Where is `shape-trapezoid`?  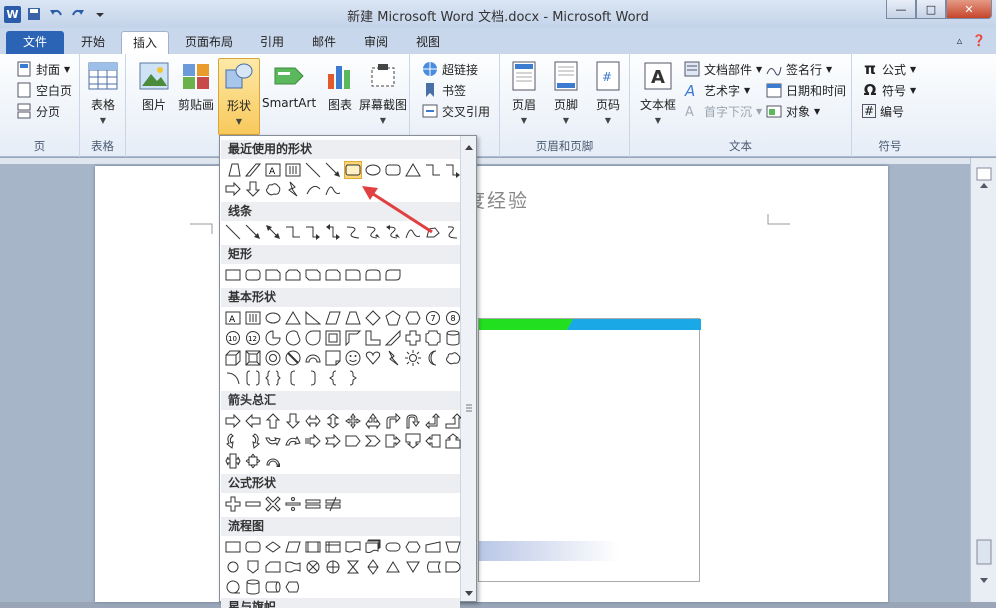
shape-trapezoid is located at coordinates (233, 170).